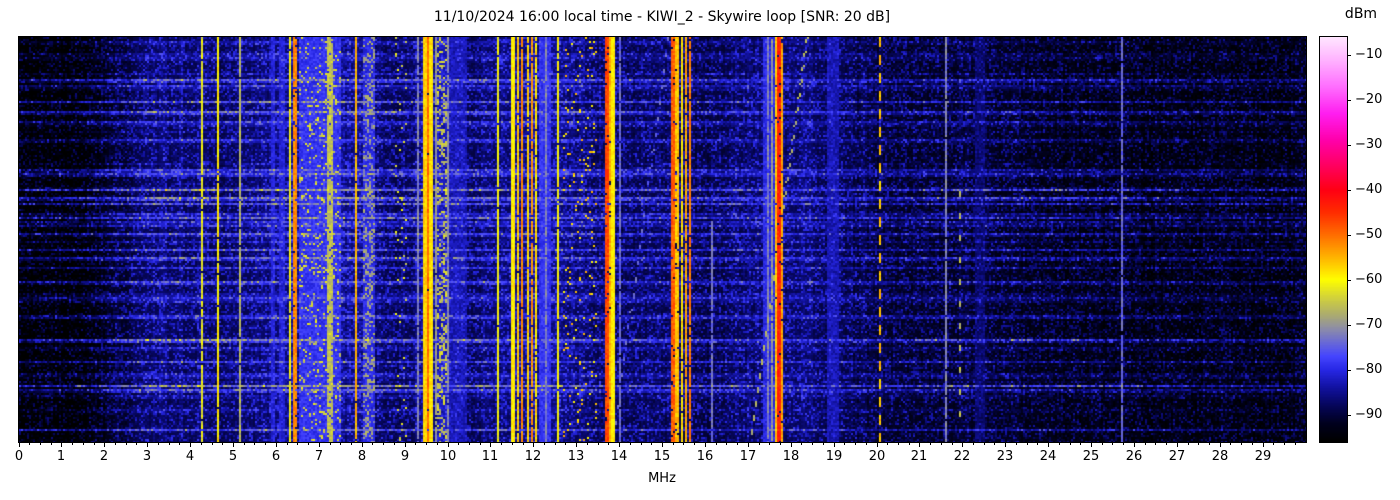 The height and width of the screenshot is (500, 1400). What do you see at coordinates (1369, 279) in the screenshot?
I see `colorbar-tick-label: −60` at bounding box center [1369, 279].